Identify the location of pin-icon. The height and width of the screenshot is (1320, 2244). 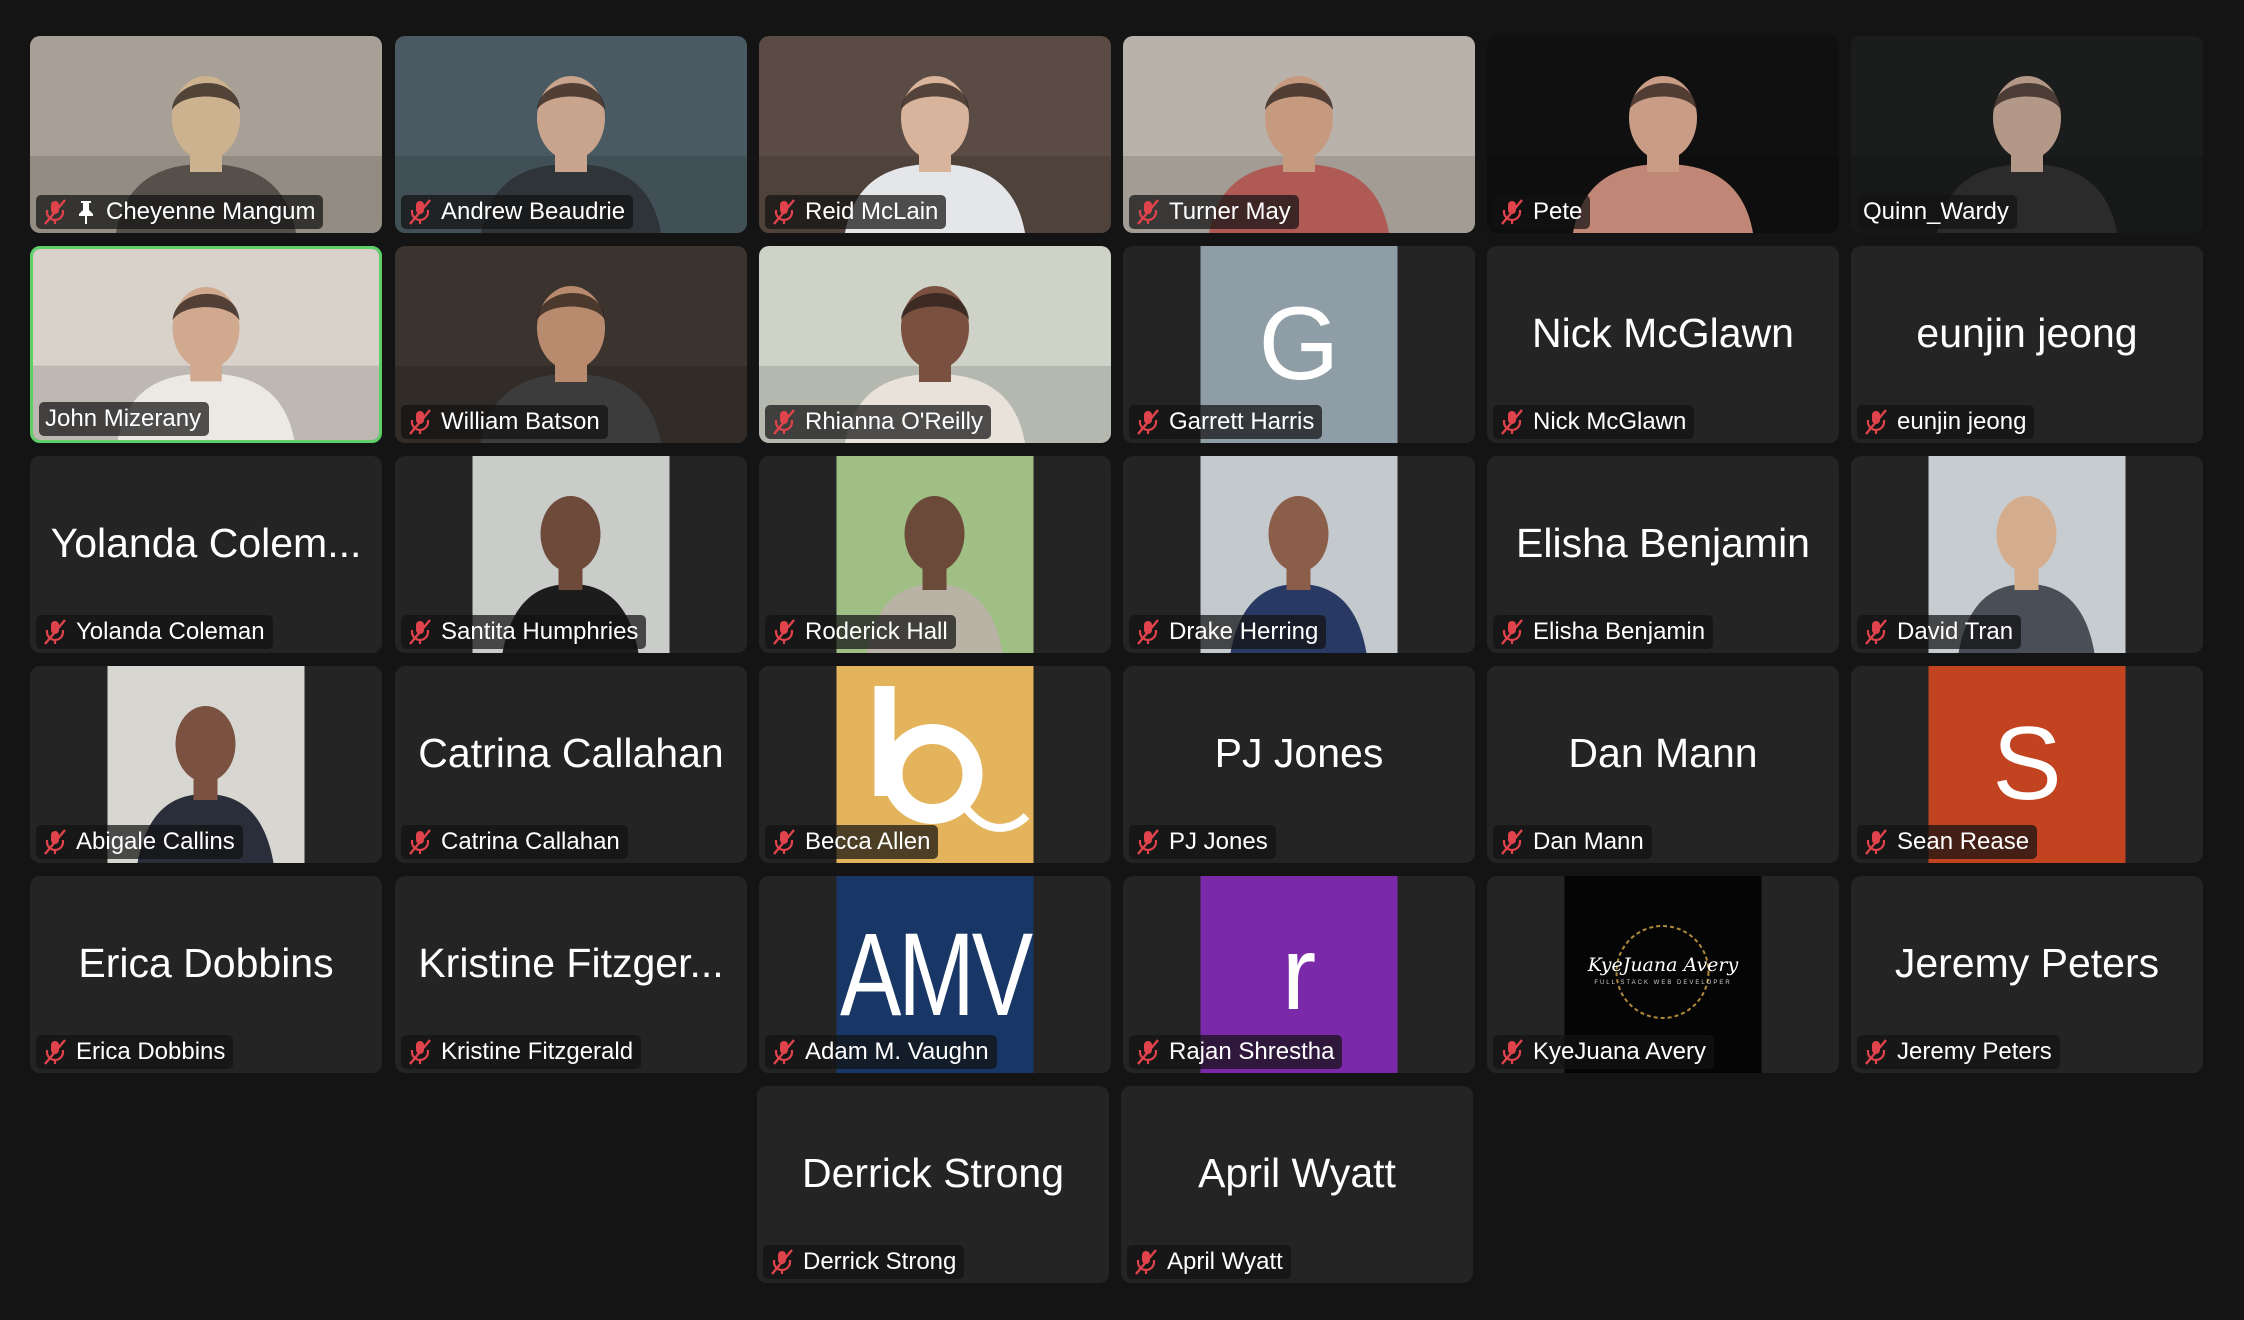
(86, 212).